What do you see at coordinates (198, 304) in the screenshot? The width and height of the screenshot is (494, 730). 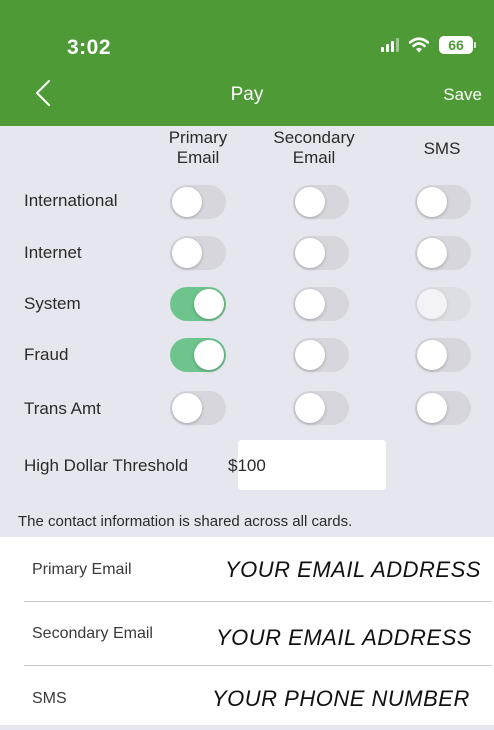 I see `toggle-system-primary-email` at bounding box center [198, 304].